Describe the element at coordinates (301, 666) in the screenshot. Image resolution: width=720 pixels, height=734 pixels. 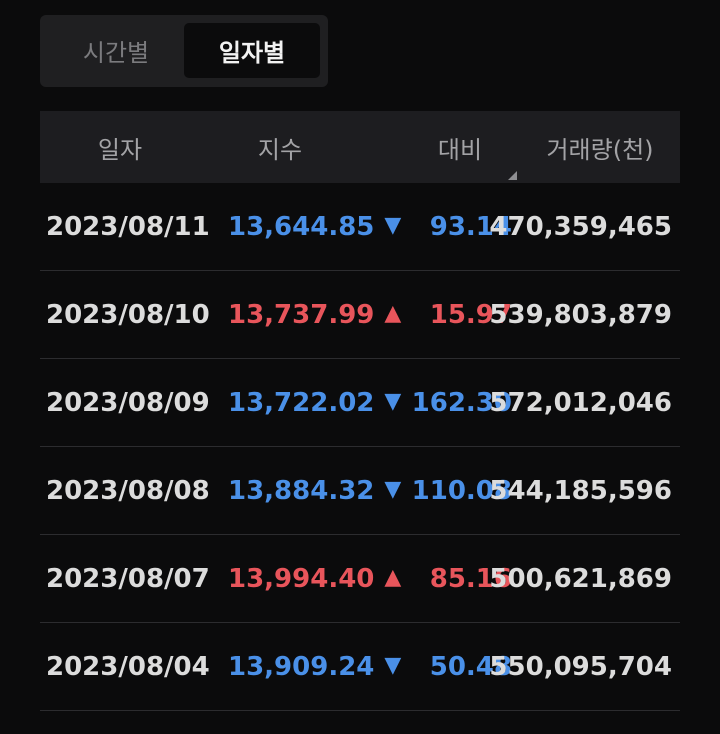
I see `row-index-value: 13,909.24` at that location.